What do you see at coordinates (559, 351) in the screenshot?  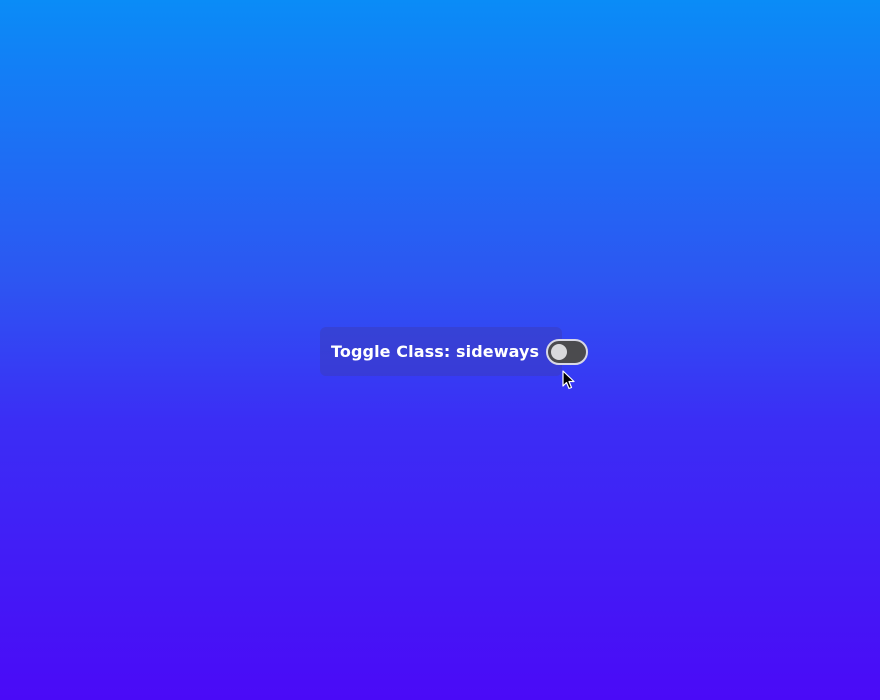 I see `switch-knob` at bounding box center [559, 351].